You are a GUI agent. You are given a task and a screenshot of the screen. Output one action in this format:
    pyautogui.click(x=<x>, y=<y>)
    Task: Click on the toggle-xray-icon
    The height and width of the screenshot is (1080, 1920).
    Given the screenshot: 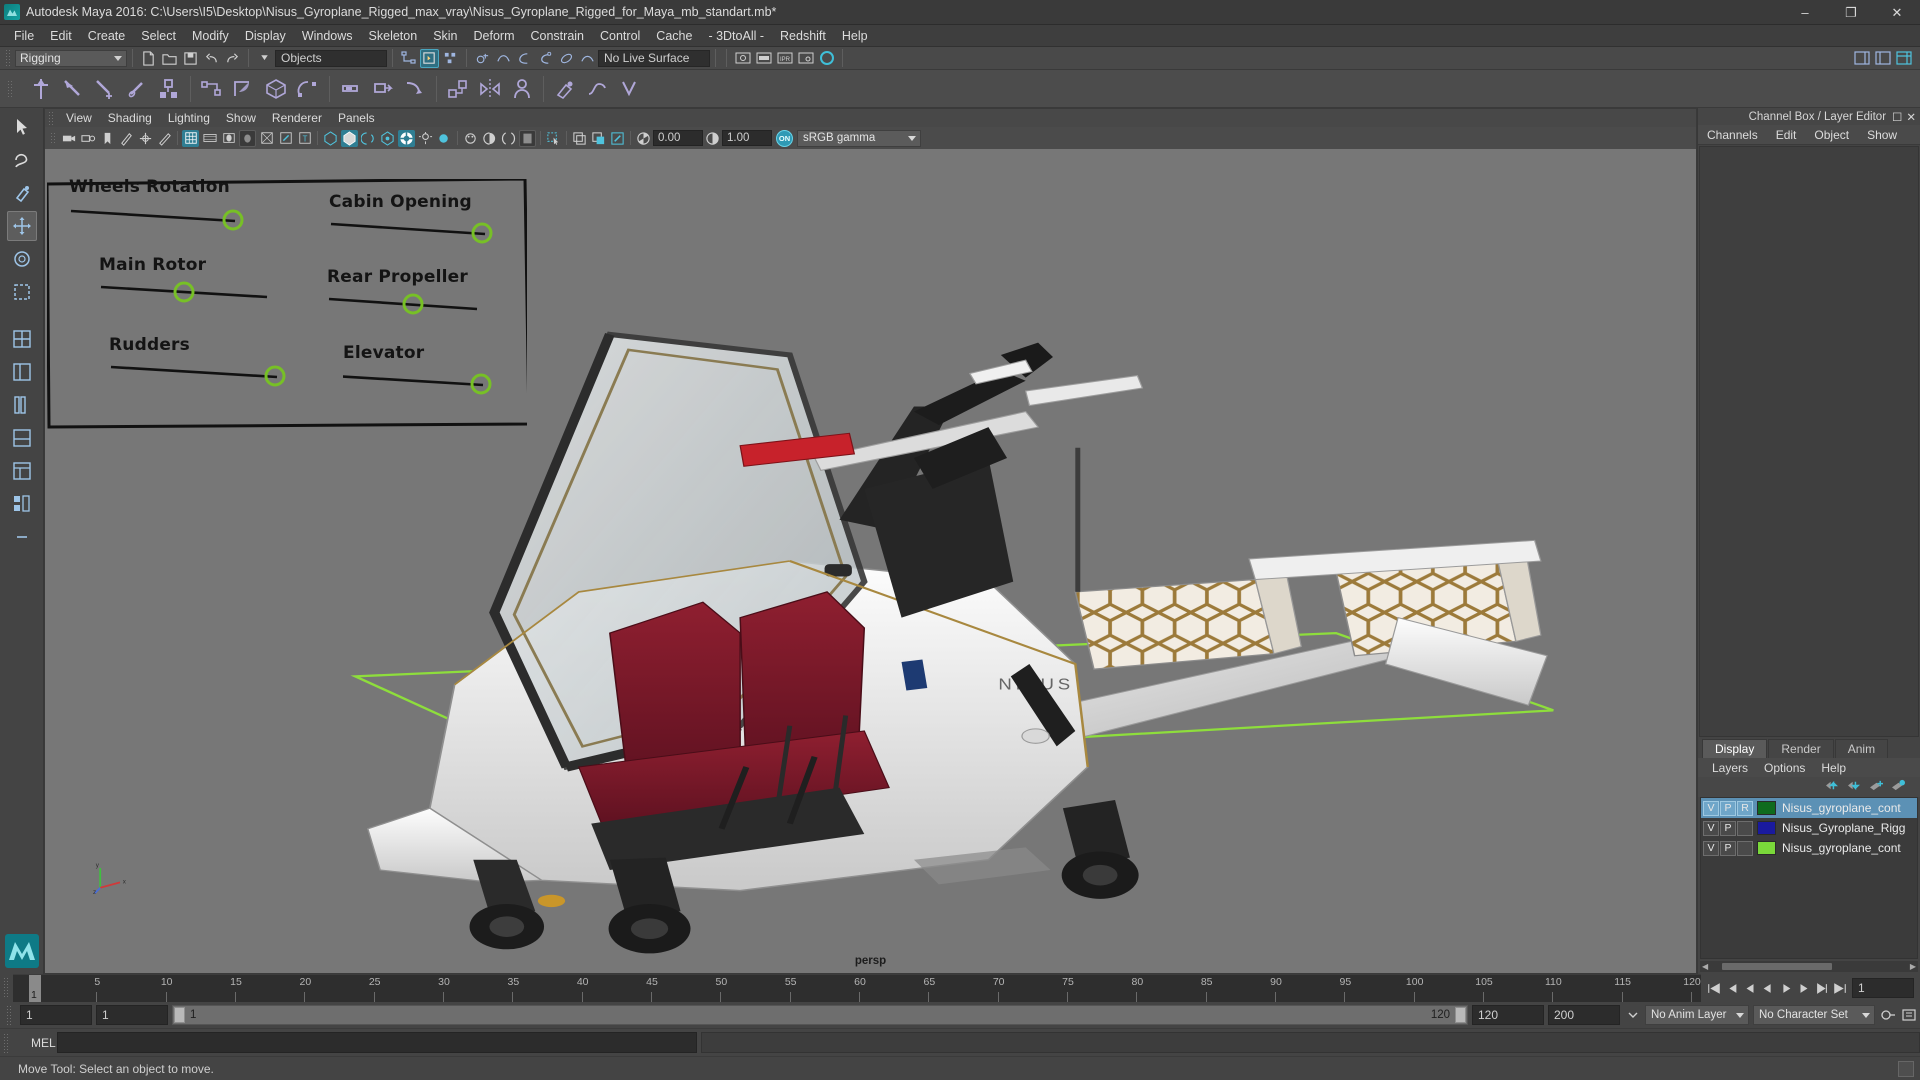 What is the action you would take?
    pyautogui.click(x=266, y=138)
    